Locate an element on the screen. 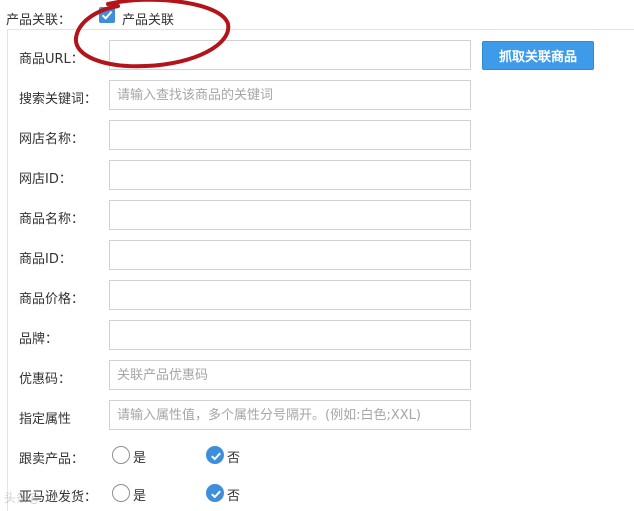 This screenshot has width=634, height=511. shop-id-label: 网店ID： is located at coordinates (45, 179).